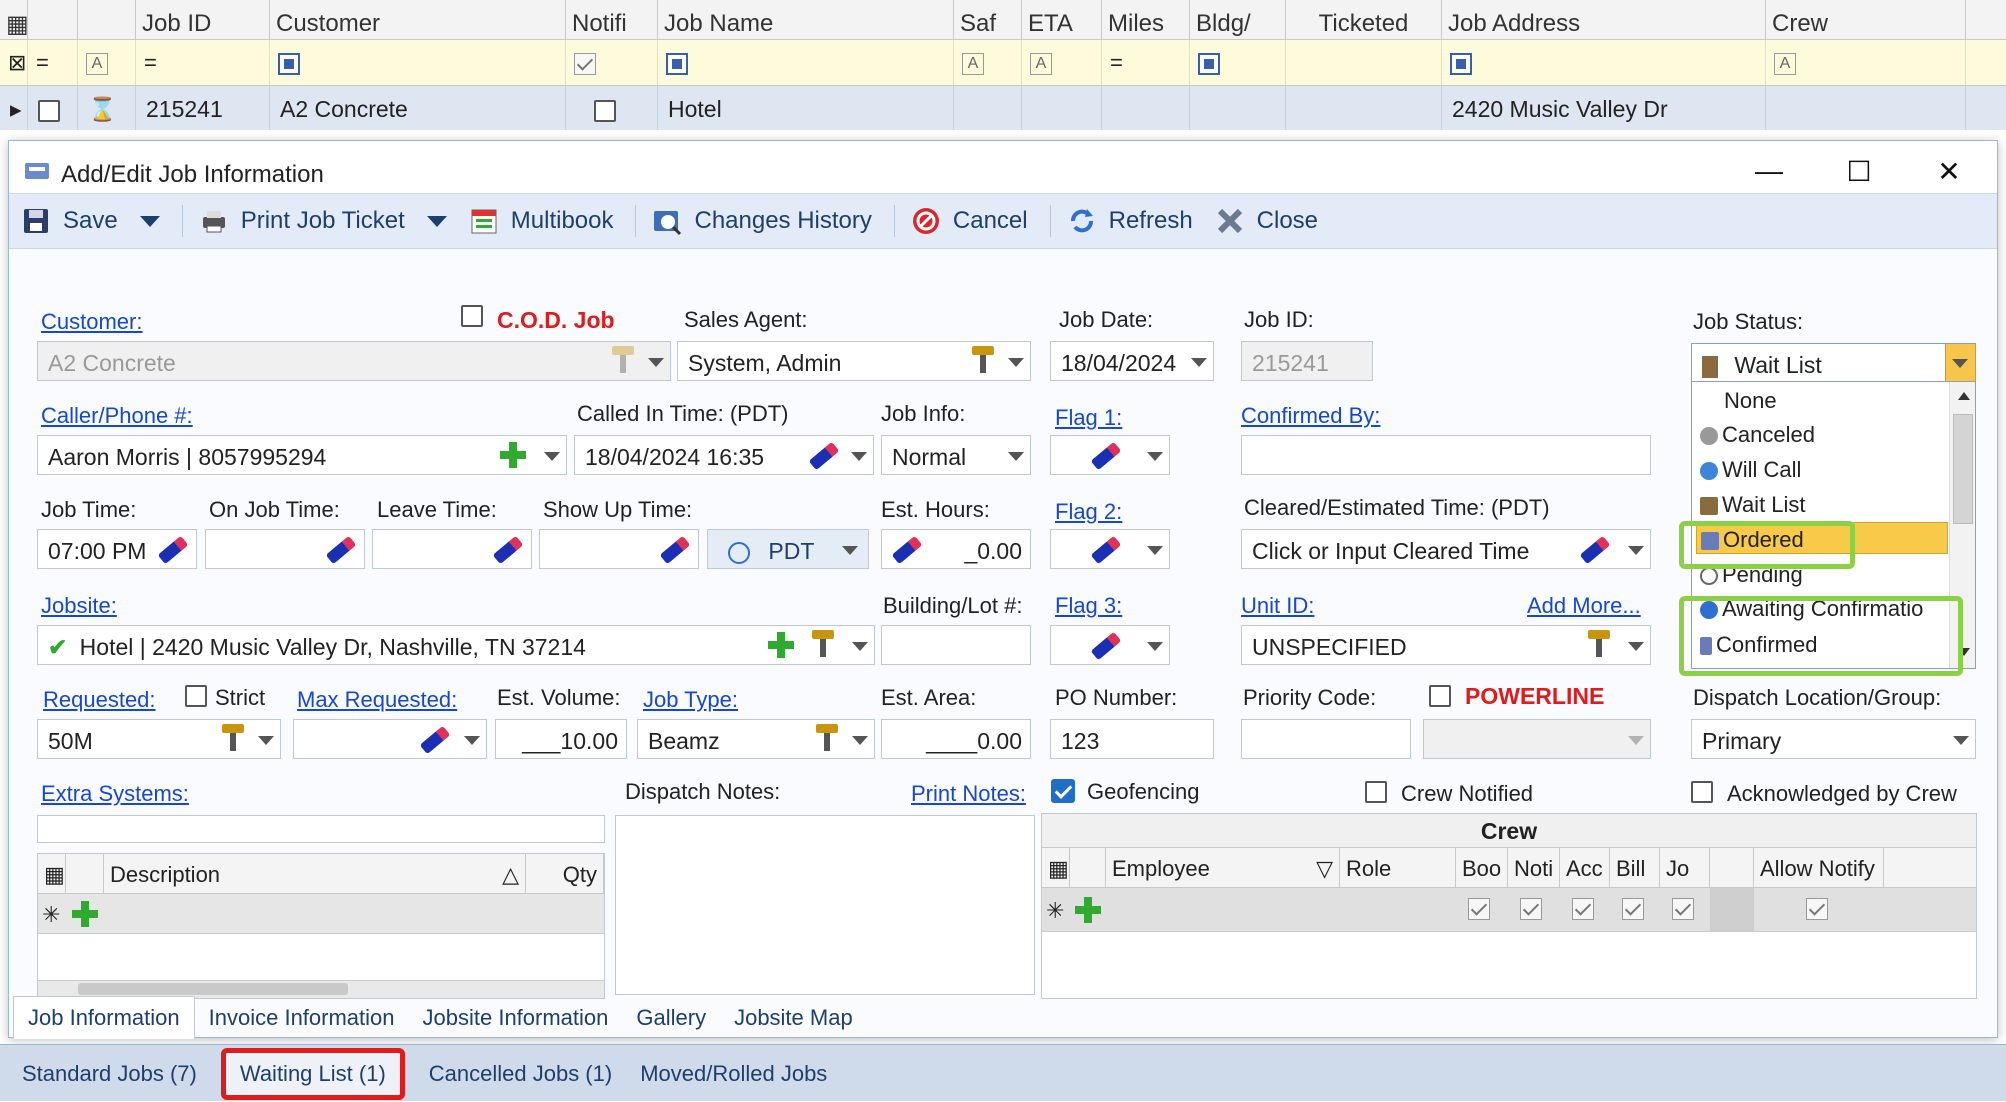  Describe the element at coordinates (321, 914) in the screenshot. I see `new-row: ✳` at that location.